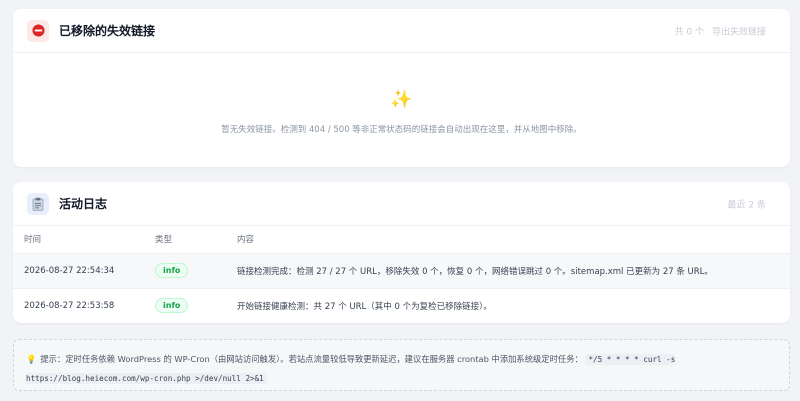 The width and height of the screenshot is (800, 401). Describe the element at coordinates (401, 204) in the screenshot. I see `activity-log-header: 活动日志 最近 2 条` at that location.